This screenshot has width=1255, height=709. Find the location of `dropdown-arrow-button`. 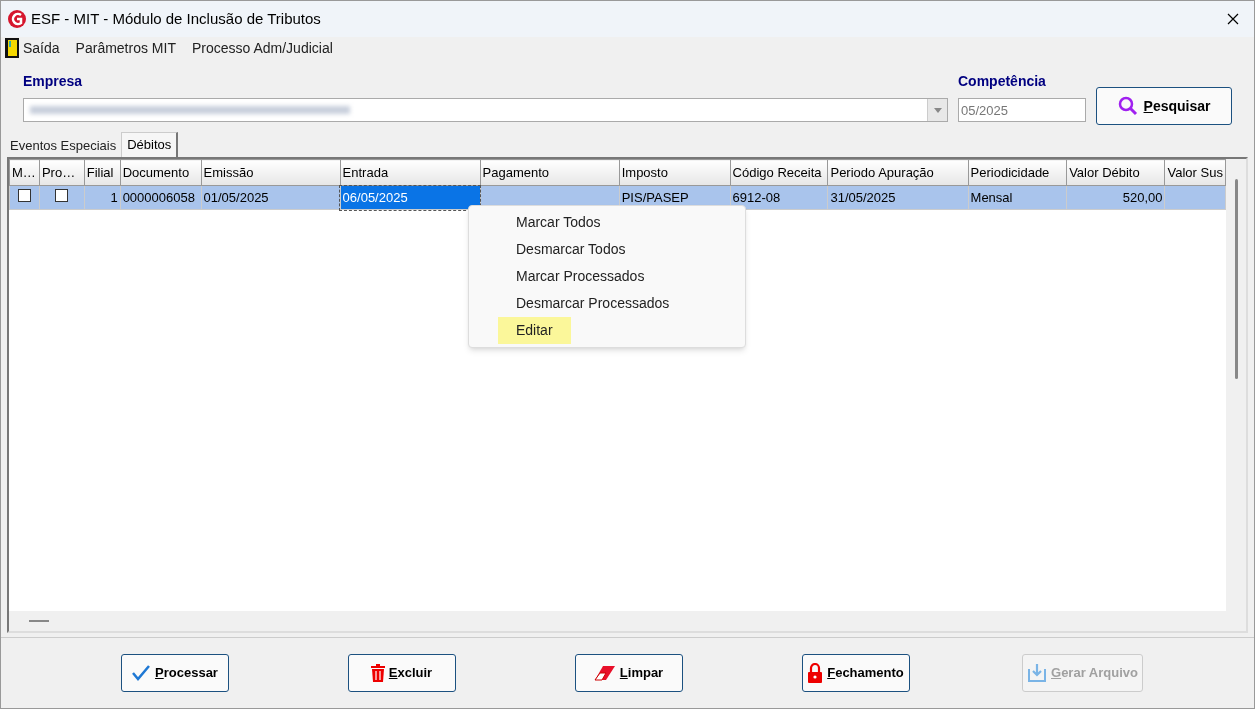

dropdown-arrow-button is located at coordinates (937, 110).